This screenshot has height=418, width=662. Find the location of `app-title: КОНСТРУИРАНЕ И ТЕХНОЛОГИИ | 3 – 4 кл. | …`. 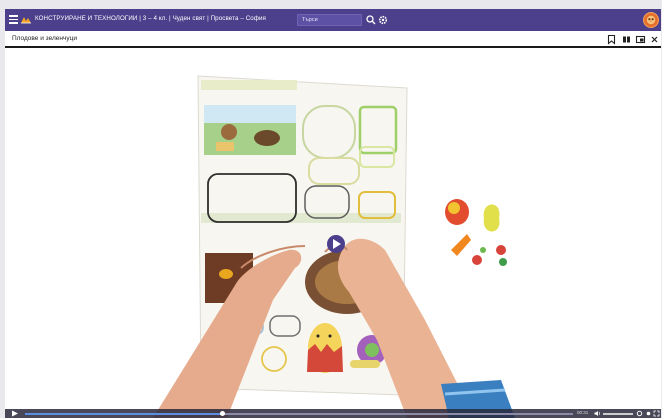

app-title: КОНСТРУИРАНЕ И ТЕХНОЛОГИИ | 3 – 4 кл. | … is located at coordinates (150, 18).